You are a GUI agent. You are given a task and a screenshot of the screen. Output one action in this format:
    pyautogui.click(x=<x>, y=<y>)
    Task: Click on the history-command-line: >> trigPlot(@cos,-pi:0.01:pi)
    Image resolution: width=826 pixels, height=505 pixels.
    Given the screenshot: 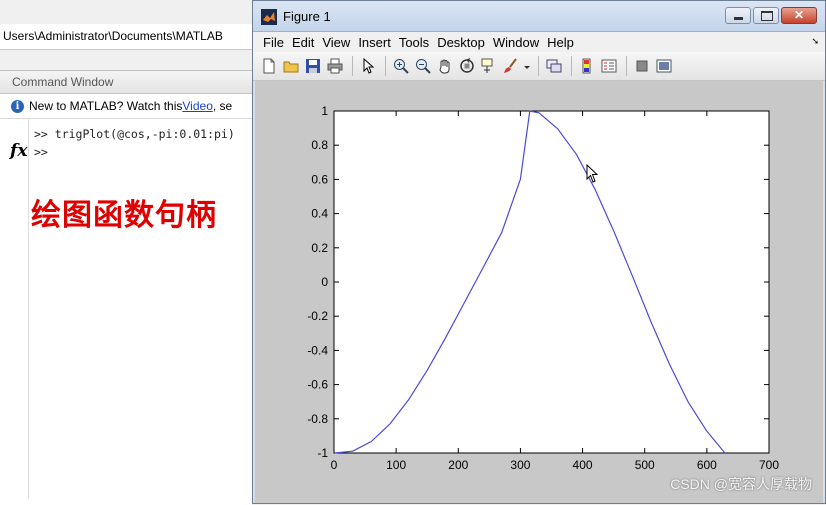 What is the action you would take?
    pyautogui.click(x=134, y=134)
    